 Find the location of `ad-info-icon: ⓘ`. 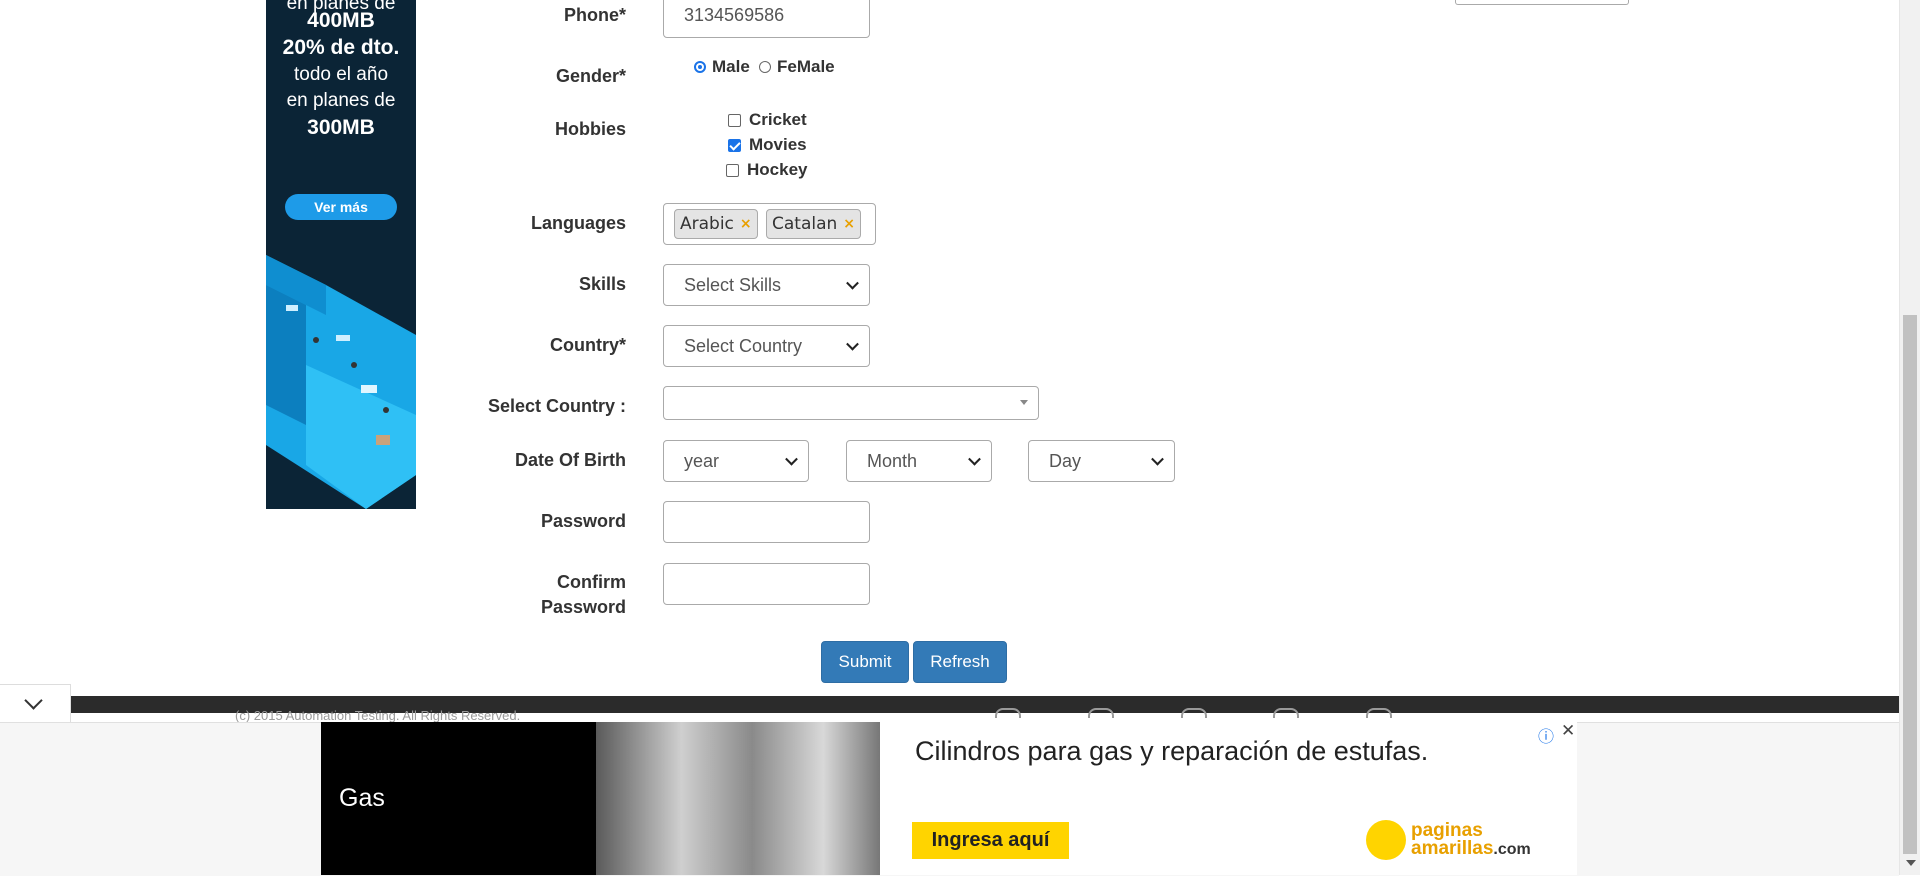

ad-info-icon: ⓘ is located at coordinates (1546, 735).